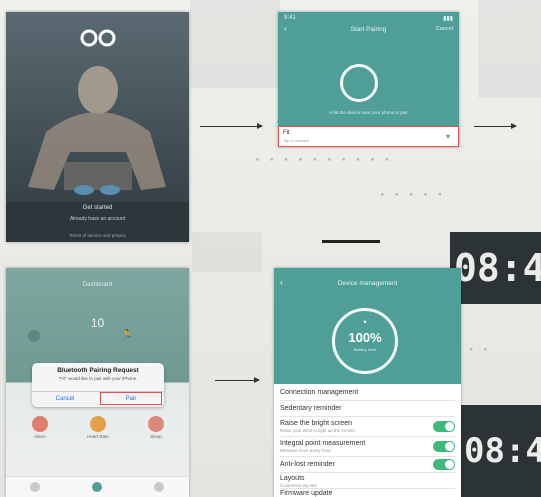 Image resolution: width=541 pixels, height=497 pixels. I want to click on alarm-label: Alarm, so click(40, 436).